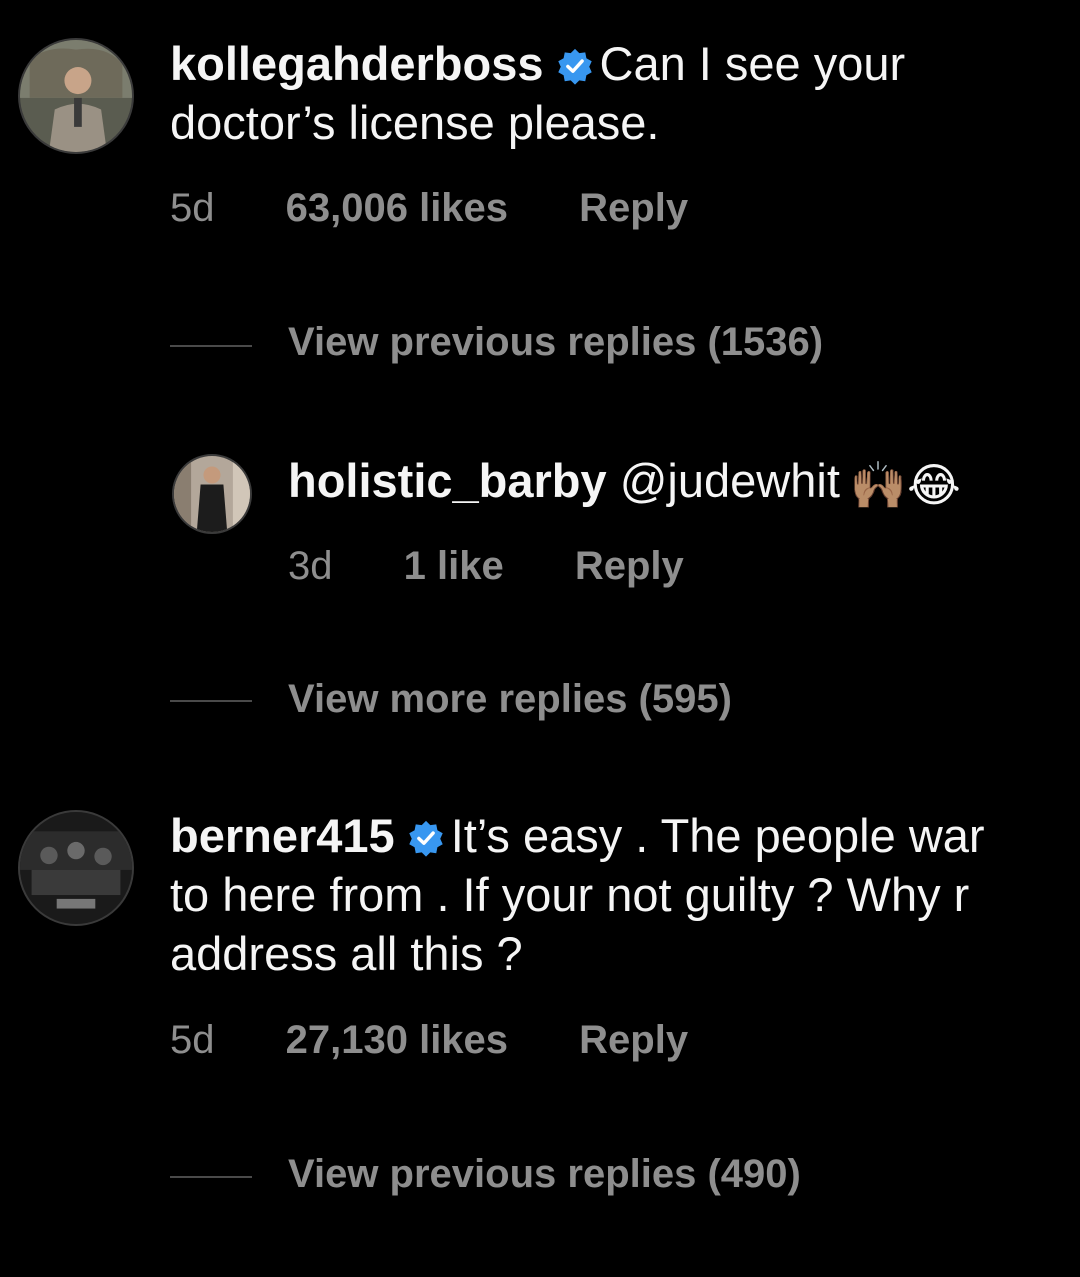 This screenshot has height=1277, width=1080. Describe the element at coordinates (730, 480) in the screenshot. I see `mention-link: @judewhit` at that location.